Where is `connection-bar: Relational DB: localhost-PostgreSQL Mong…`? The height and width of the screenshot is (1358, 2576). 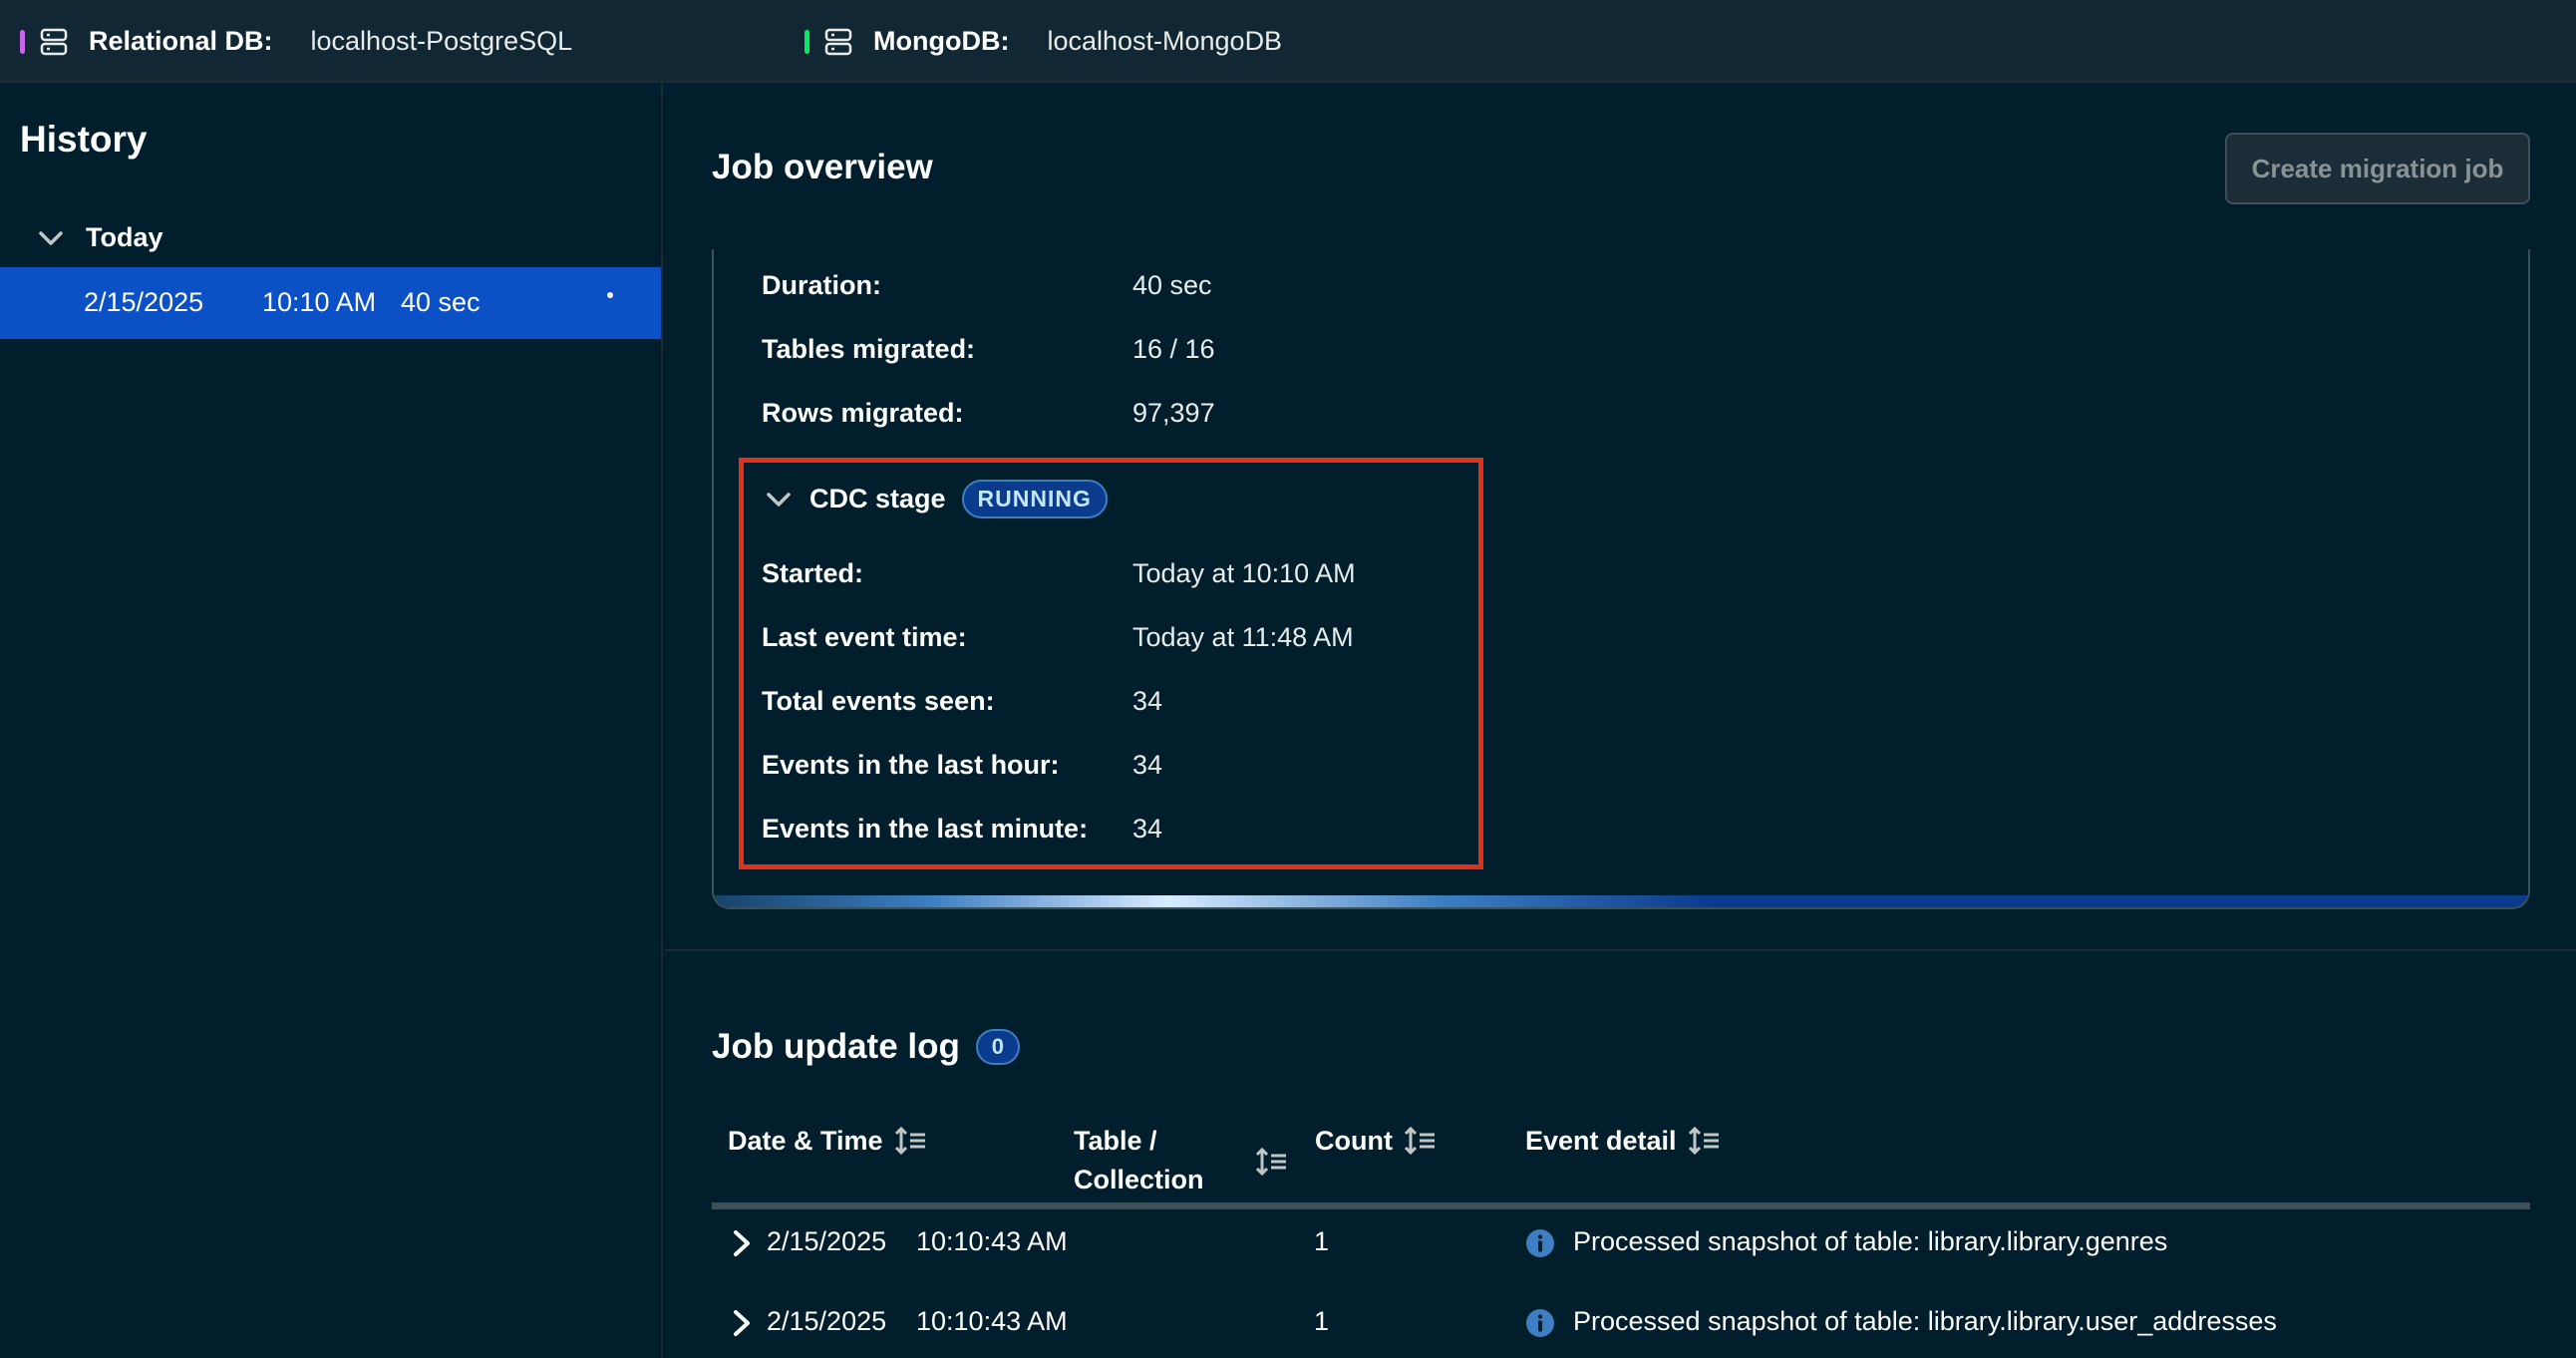 connection-bar: Relational DB: localhost-PostgreSQL Mong… is located at coordinates (1288, 41).